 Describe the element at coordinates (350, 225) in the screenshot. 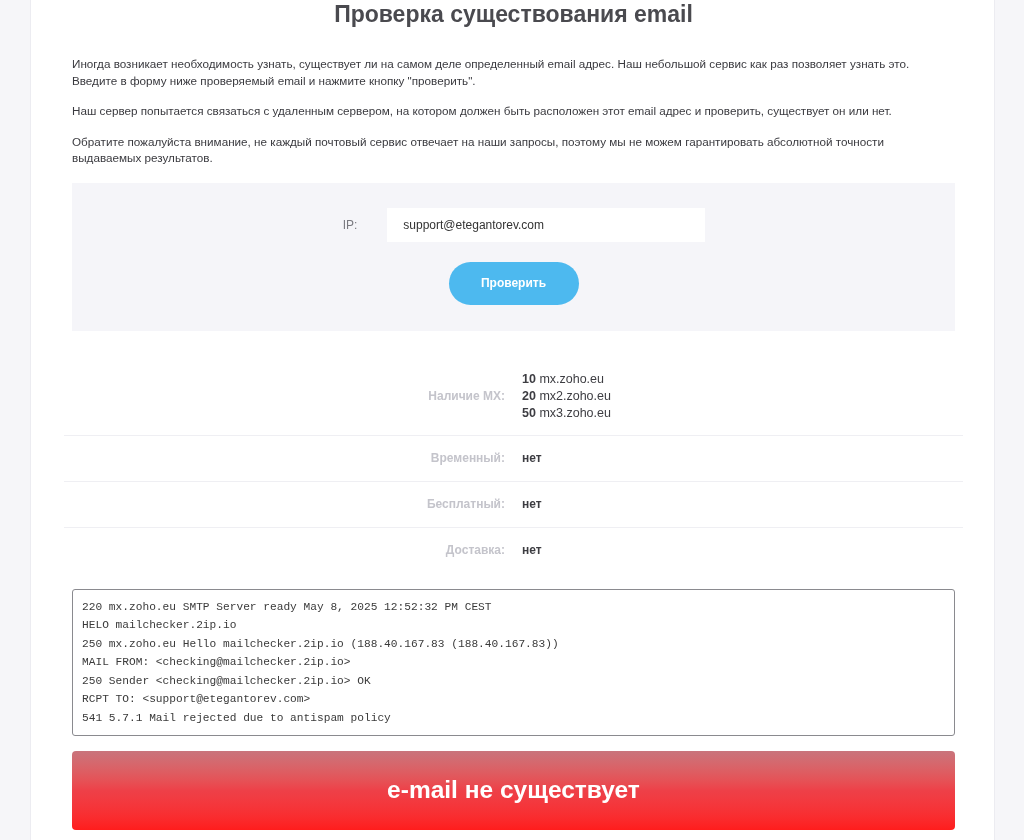

I see `field-label: IP:` at that location.